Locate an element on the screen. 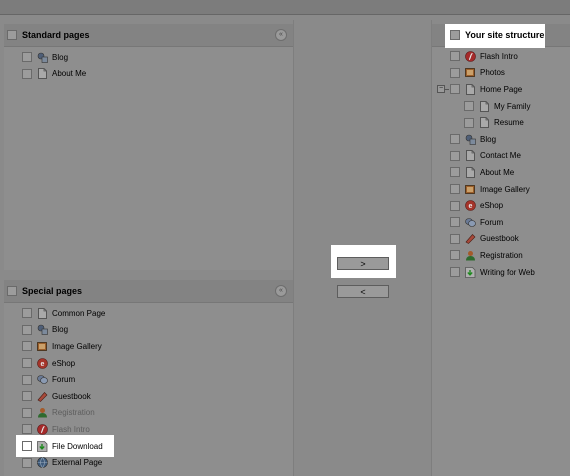  site-structure-item: My Family is located at coordinates (501, 106).